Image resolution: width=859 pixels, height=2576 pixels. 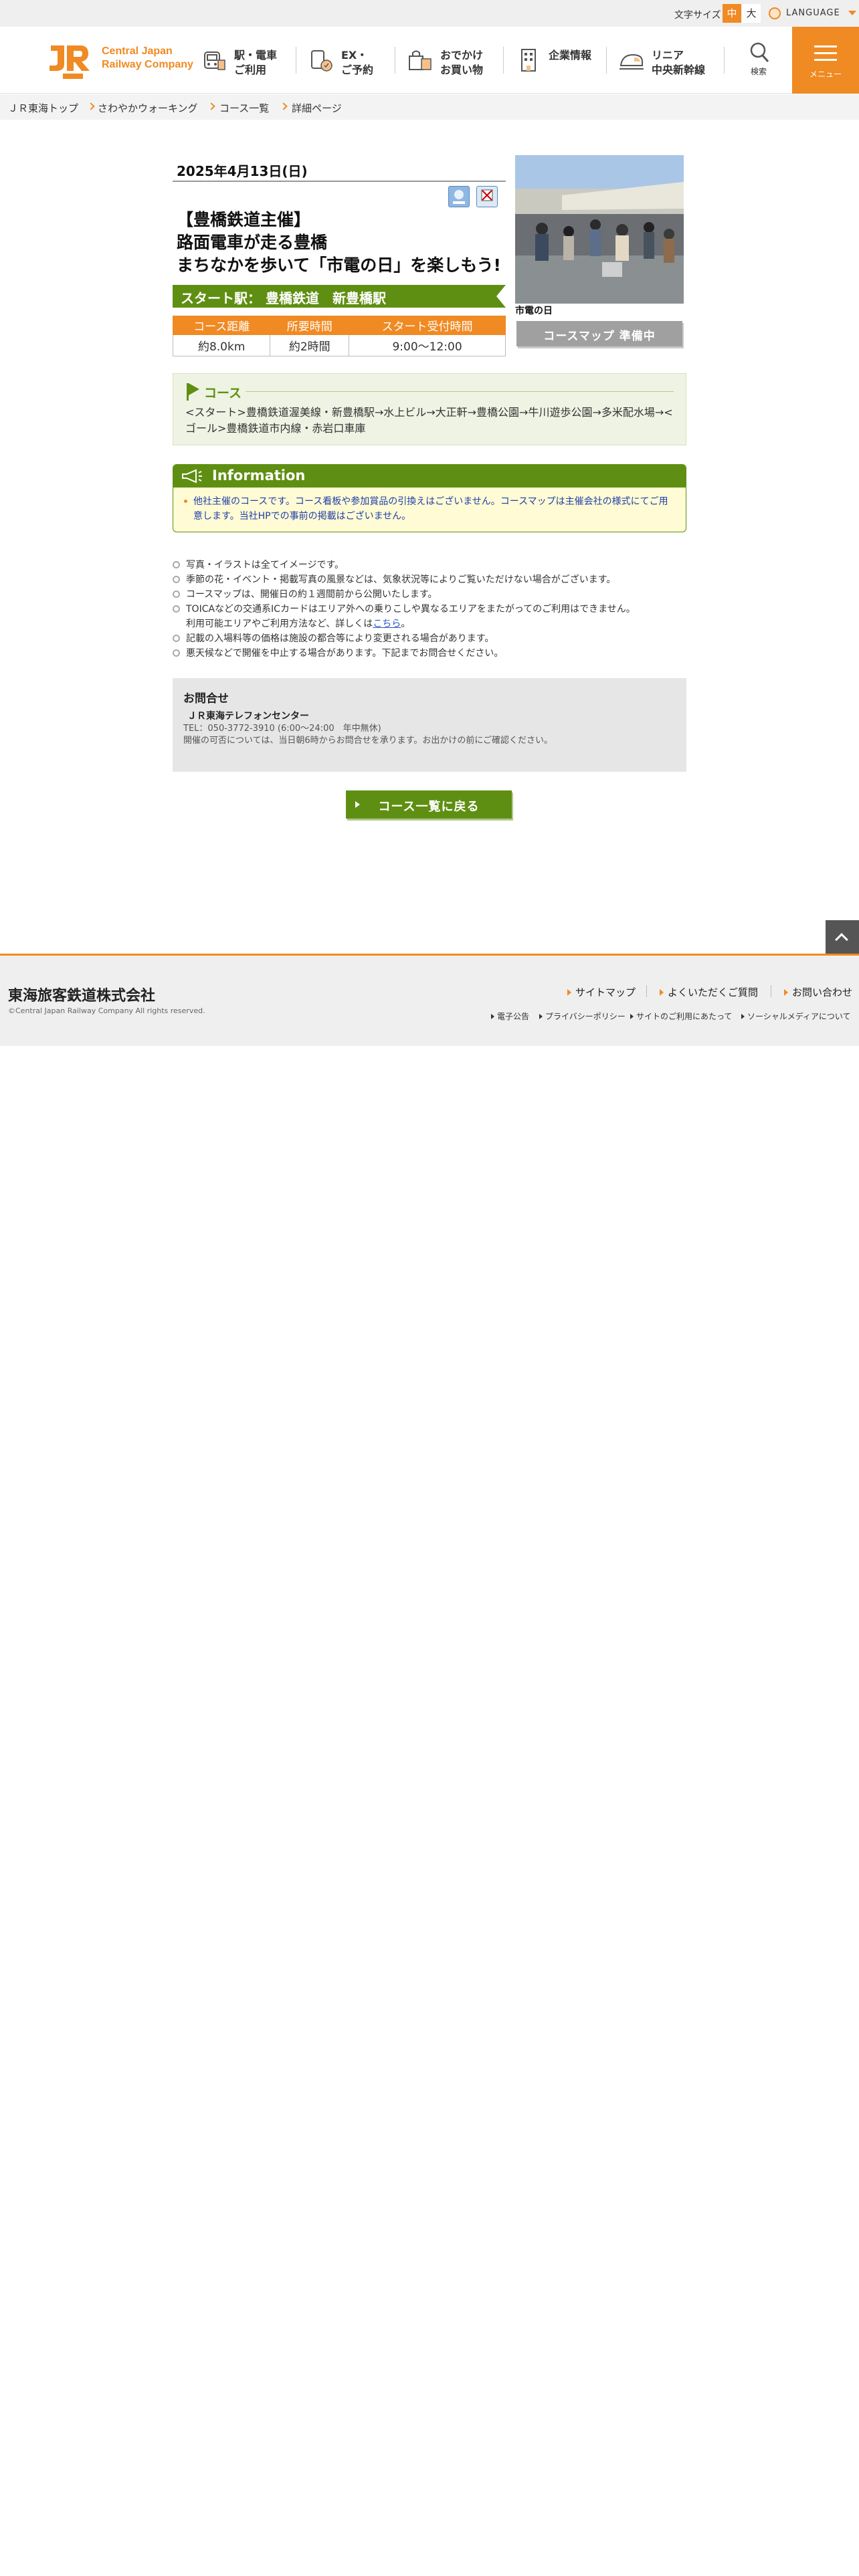 I want to click on banner-notch, so click(x=501, y=296).